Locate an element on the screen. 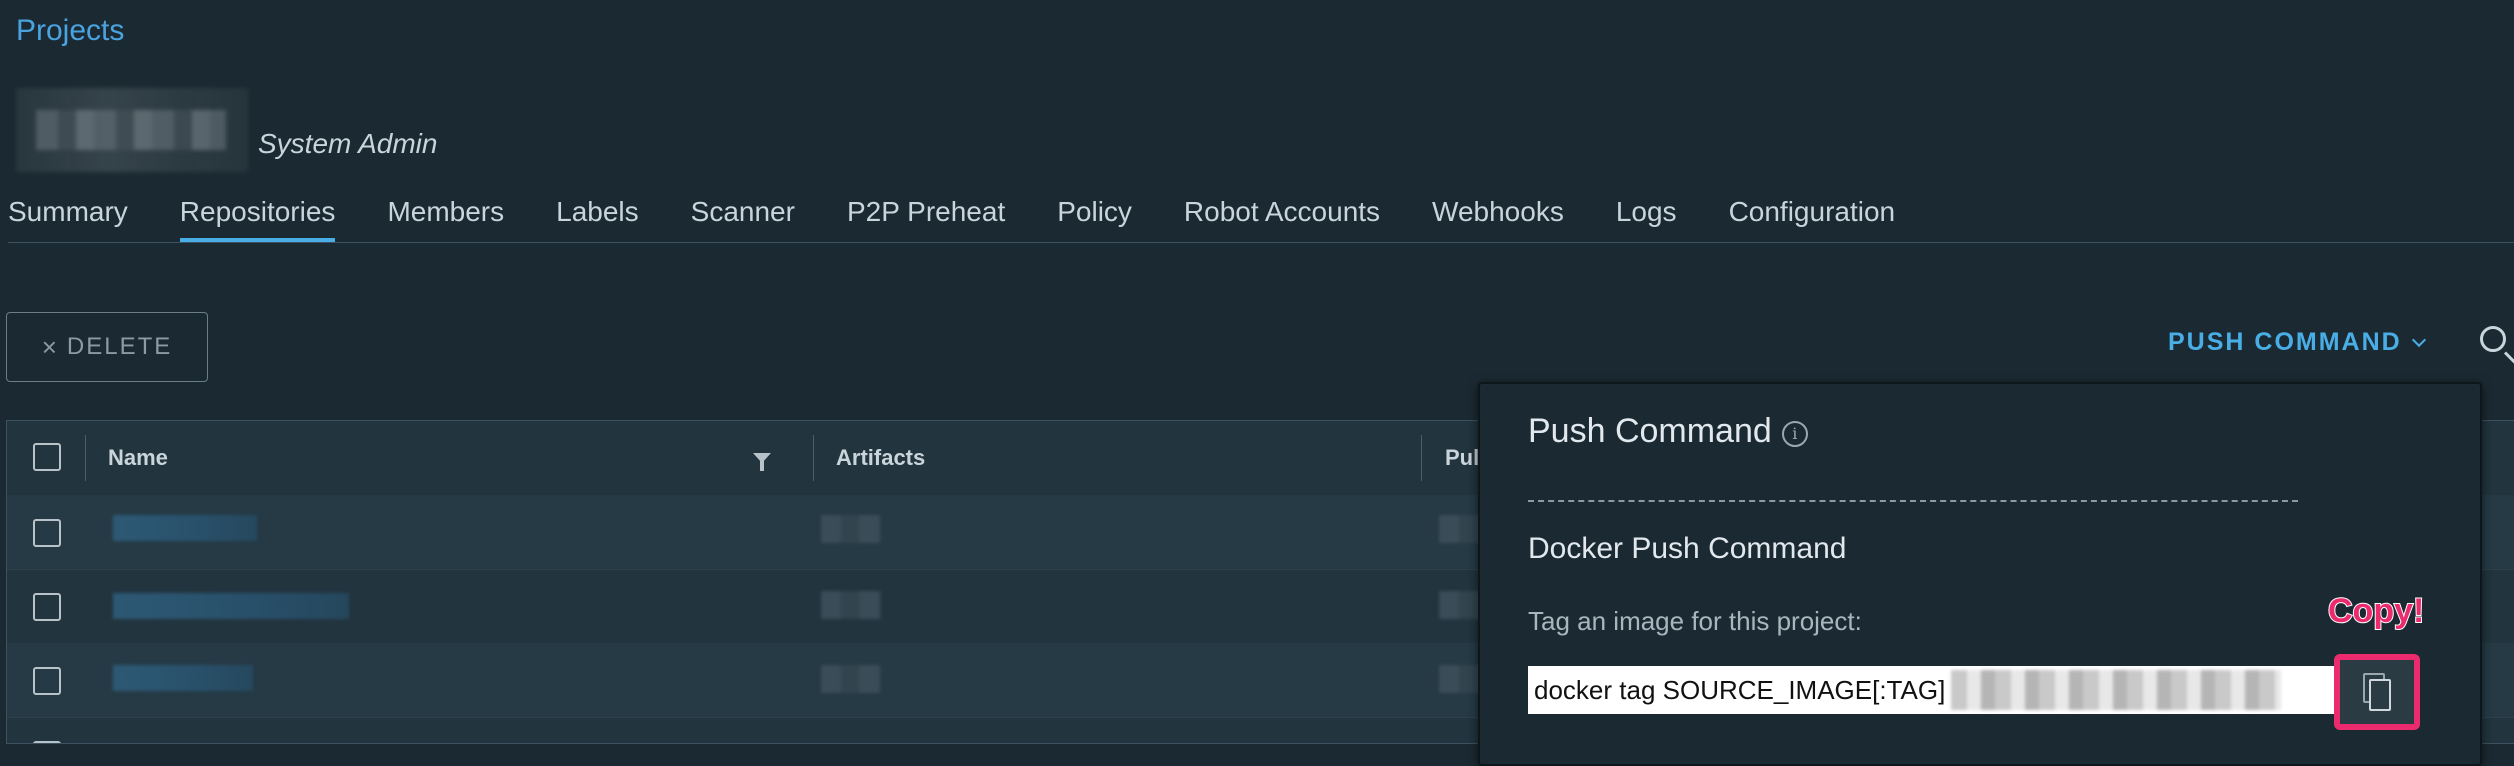  tab-robot-accounts: Robot Accounts is located at coordinates (1282, 215).